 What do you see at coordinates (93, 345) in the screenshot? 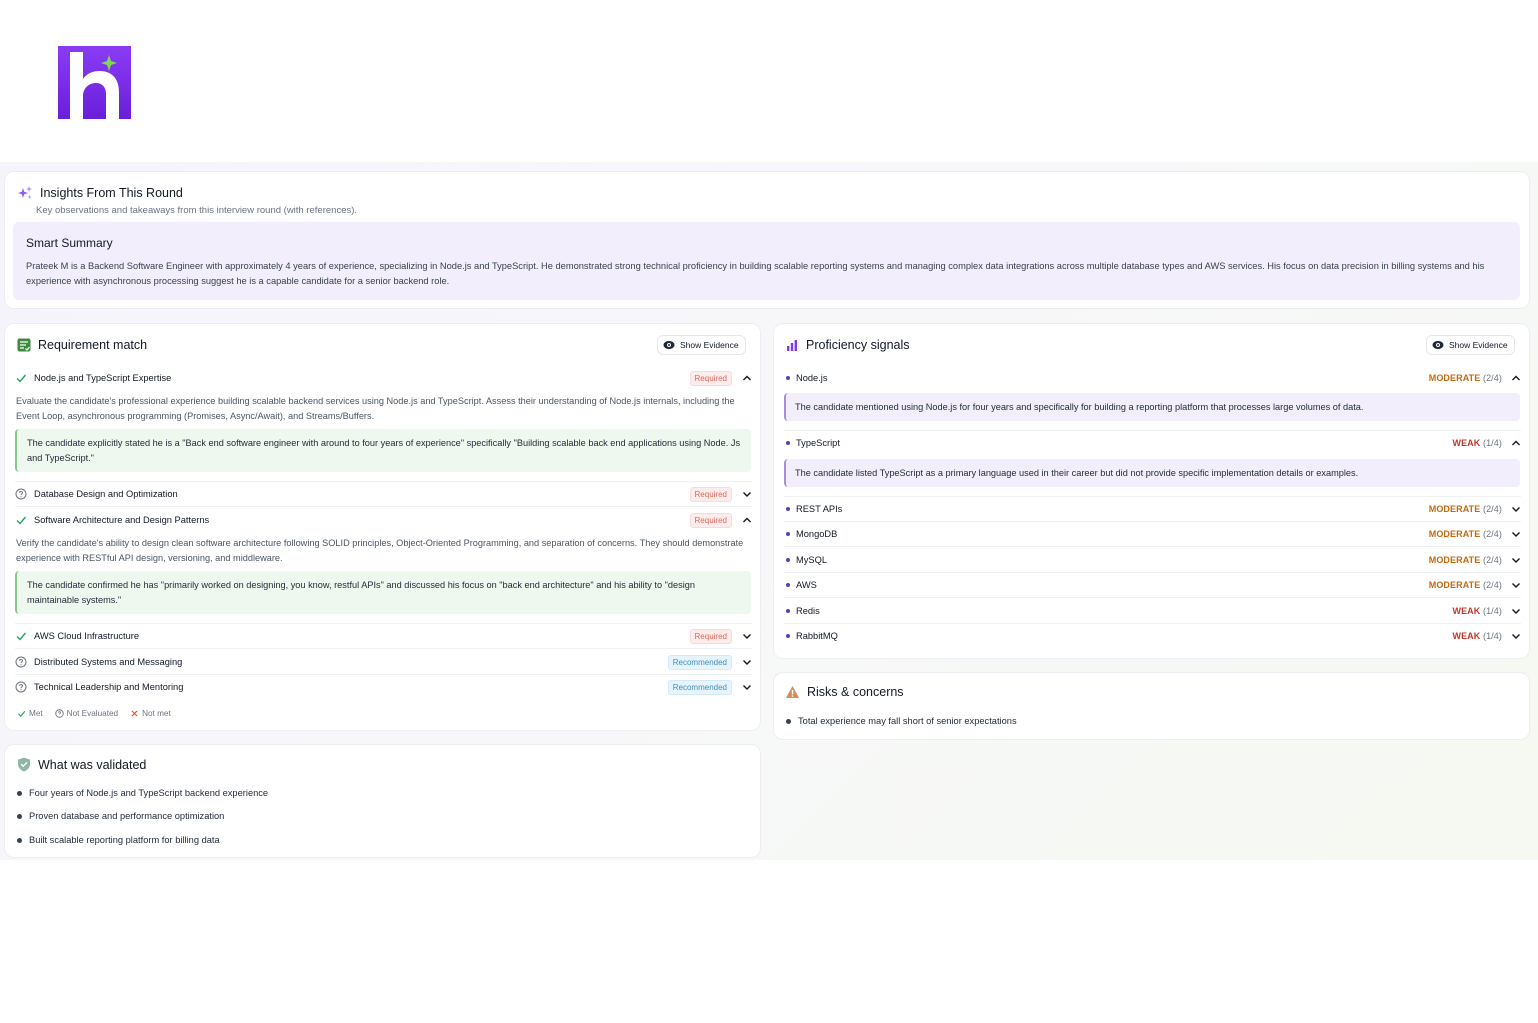
I see `requirement-match-title: Requirement match` at bounding box center [93, 345].